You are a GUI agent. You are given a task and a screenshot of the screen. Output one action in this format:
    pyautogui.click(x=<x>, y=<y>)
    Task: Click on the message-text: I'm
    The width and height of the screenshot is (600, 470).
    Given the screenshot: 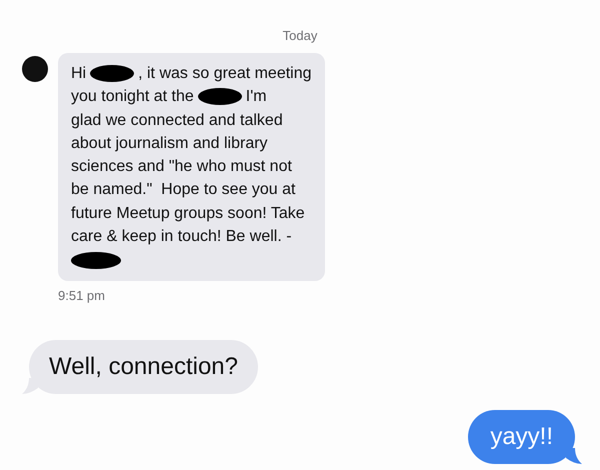 What is the action you would take?
    pyautogui.click(x=256, y=97)
    